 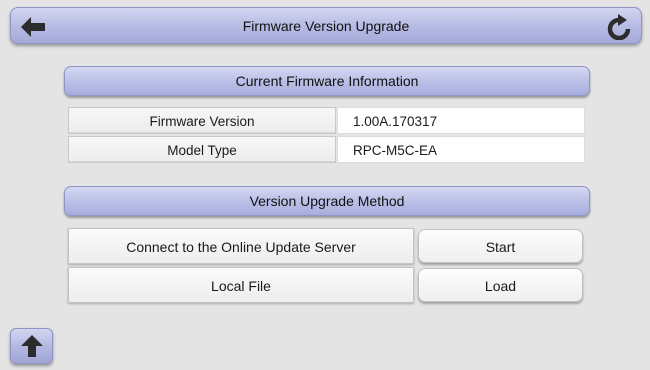 I want to click on firmware-version-row: Firmware Version 1.00A.170317, so click(x=326, y=121).